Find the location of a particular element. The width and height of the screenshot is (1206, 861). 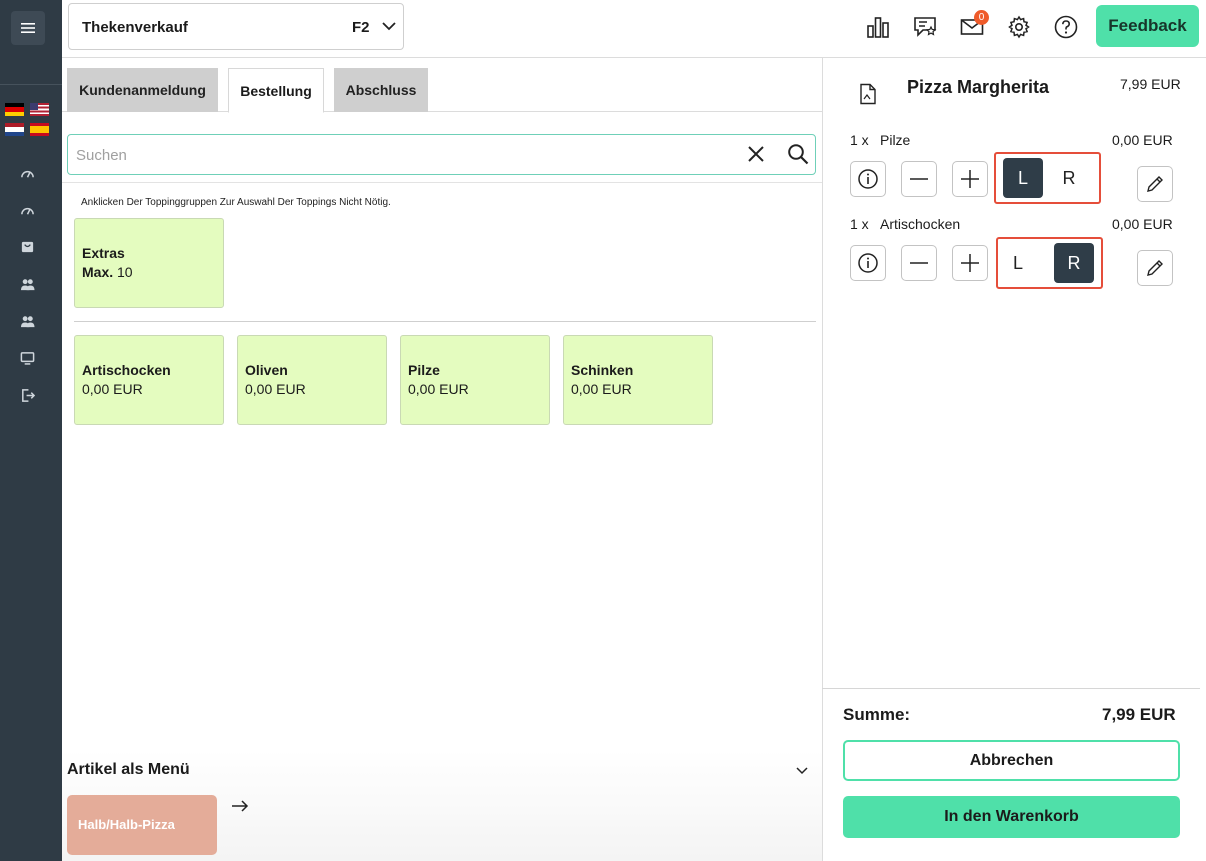

flag-es-icon is located at coordinates (39, 129).